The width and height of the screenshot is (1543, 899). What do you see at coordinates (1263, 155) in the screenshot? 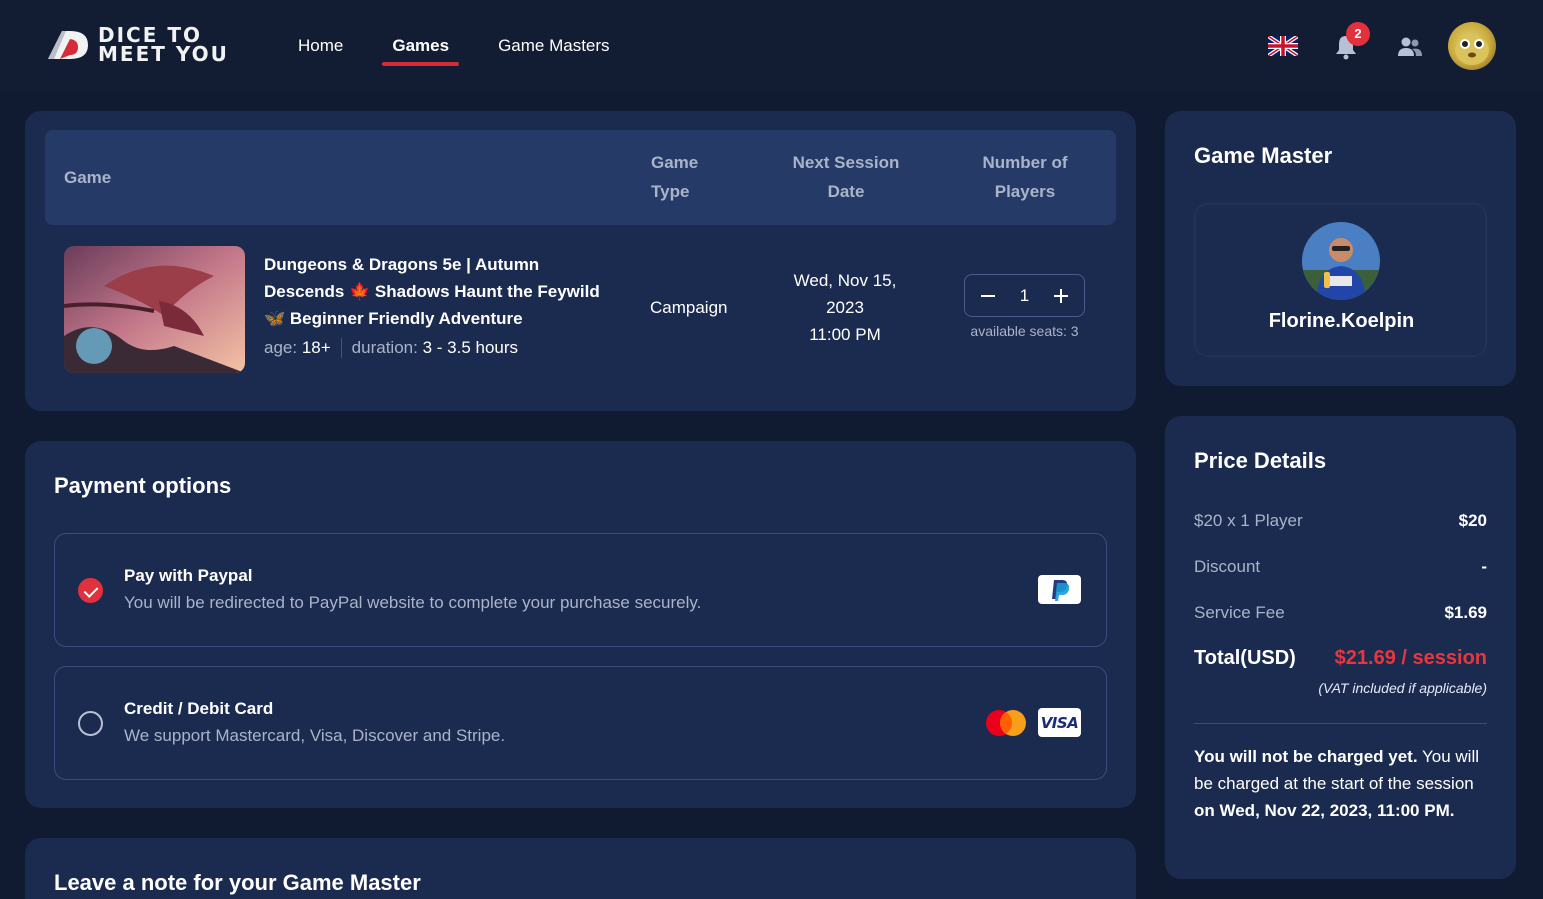
I see `game-master-title: Game Master` at bounding box center [1263, 155].